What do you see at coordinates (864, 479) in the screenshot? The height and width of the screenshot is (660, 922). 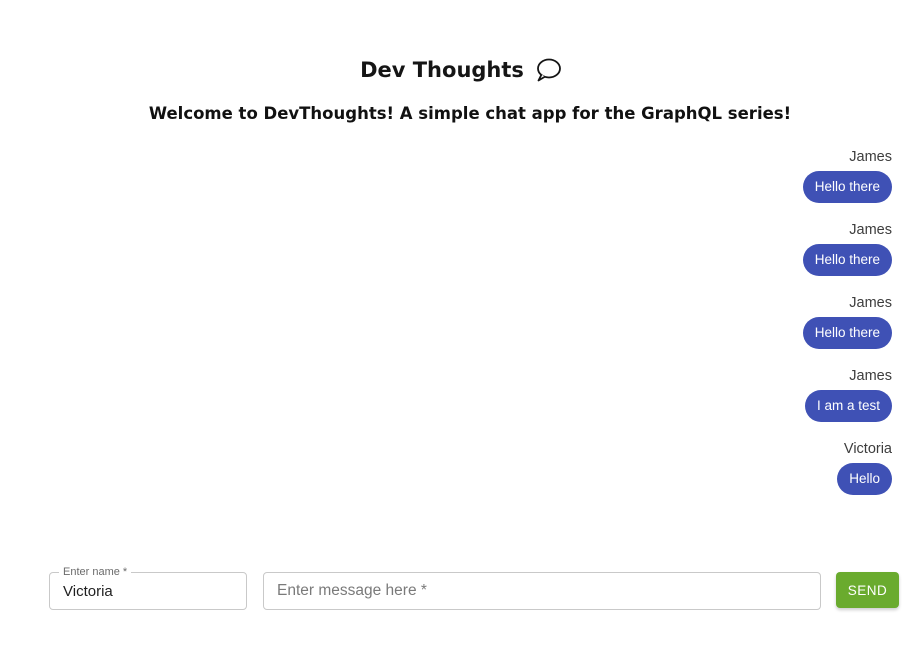 I see `message-bubble: Hello` at bounding box center [864, 479].